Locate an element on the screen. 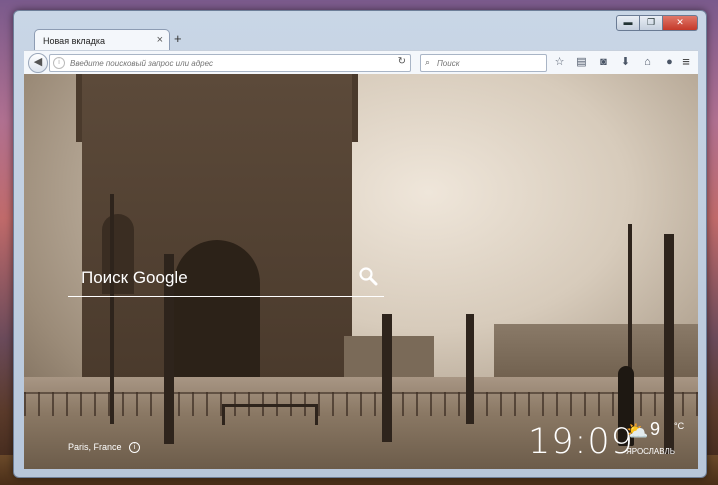 The height and width of the screenshot is (485, 718). tab-close-icon: × is located at coordinates (160, 40).